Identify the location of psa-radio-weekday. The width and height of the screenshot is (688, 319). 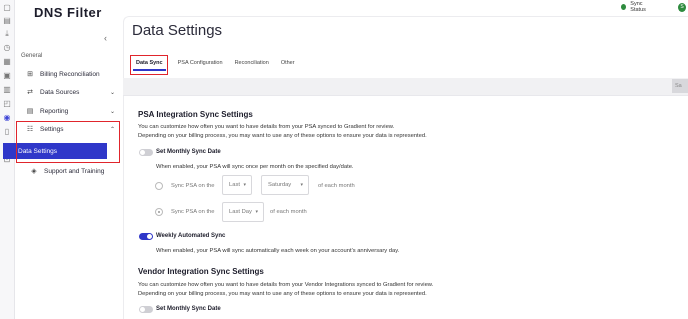
(159, 186).